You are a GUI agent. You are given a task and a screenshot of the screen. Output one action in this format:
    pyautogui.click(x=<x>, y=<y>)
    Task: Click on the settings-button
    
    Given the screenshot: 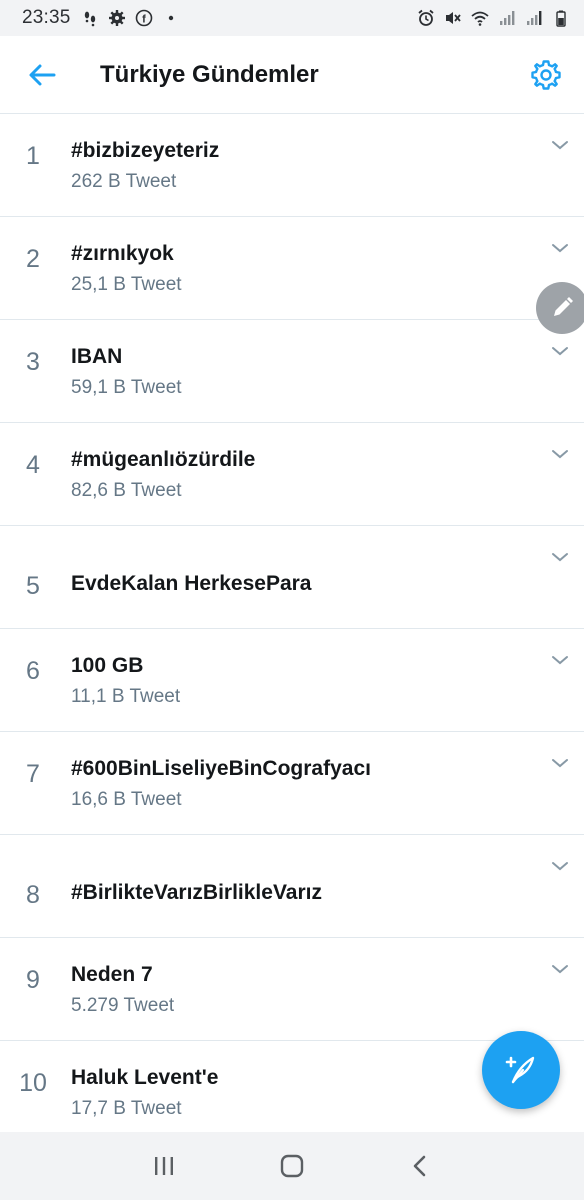 What is the action you would take?
    pyautogui.click(x=546, y=75)
    